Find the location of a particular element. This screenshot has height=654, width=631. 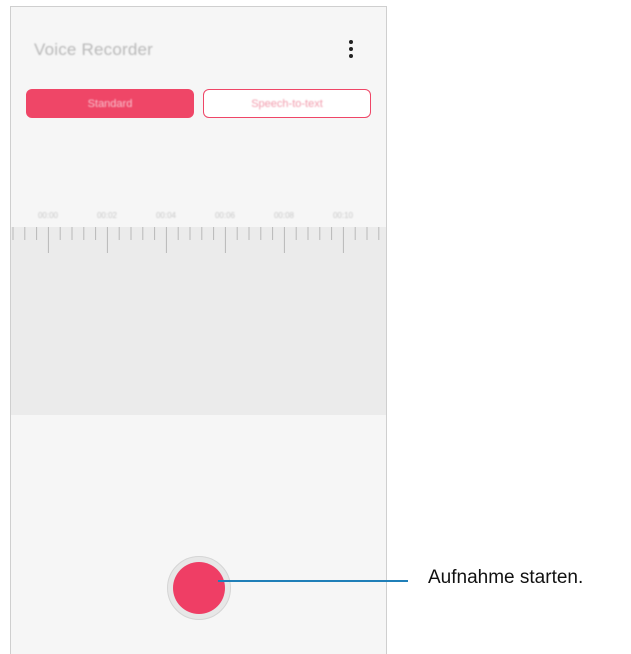

record-icon is located at coordinates (199, 588).